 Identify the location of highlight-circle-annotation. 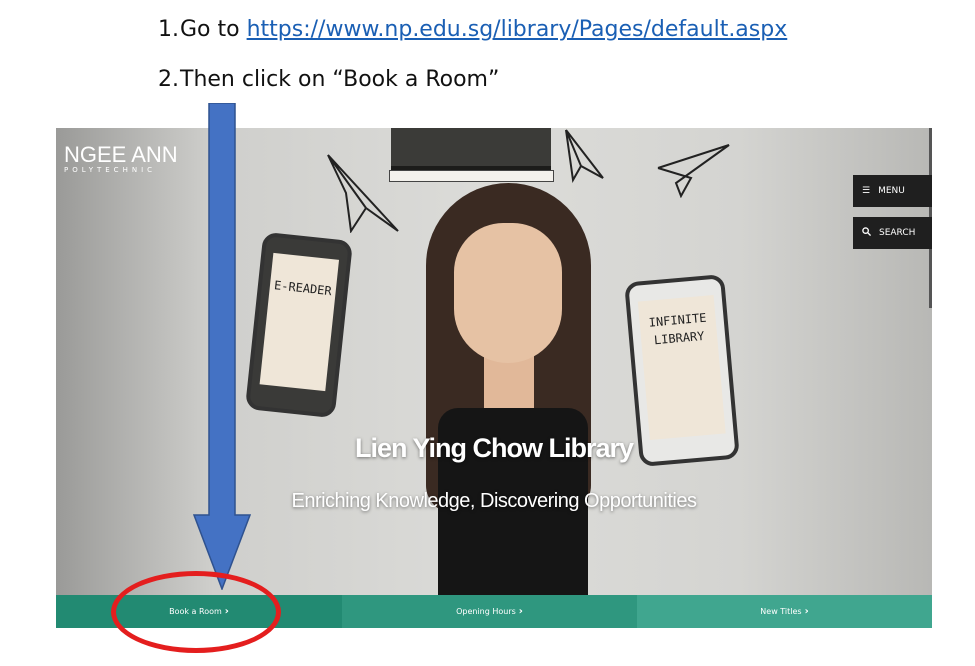
(196, 612).